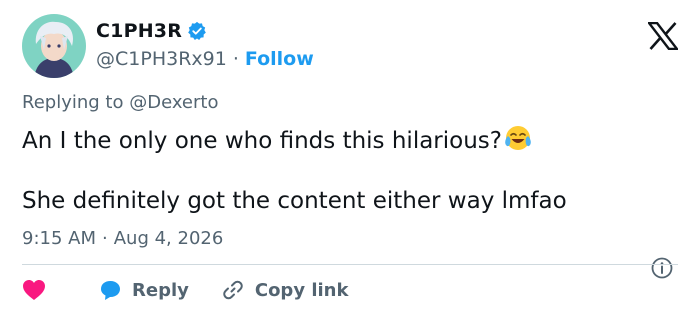  What do you see at coordinates (161, 59) in the screenshot?
I see `author-handle: @C1PH3Rx91` at bounding box center [161, 59].